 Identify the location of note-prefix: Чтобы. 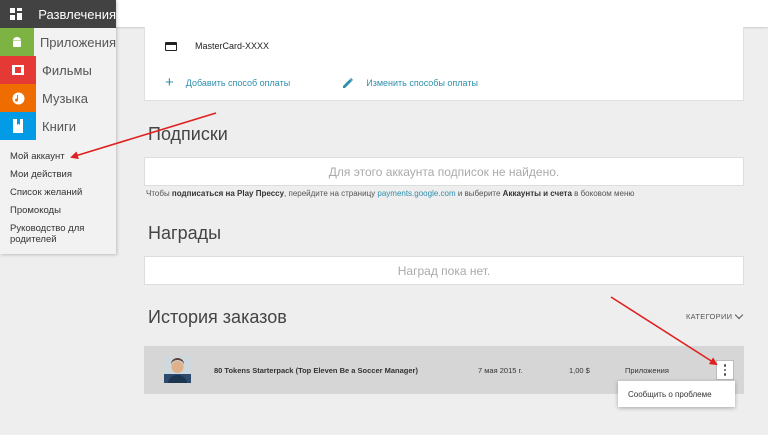
(159, 193).